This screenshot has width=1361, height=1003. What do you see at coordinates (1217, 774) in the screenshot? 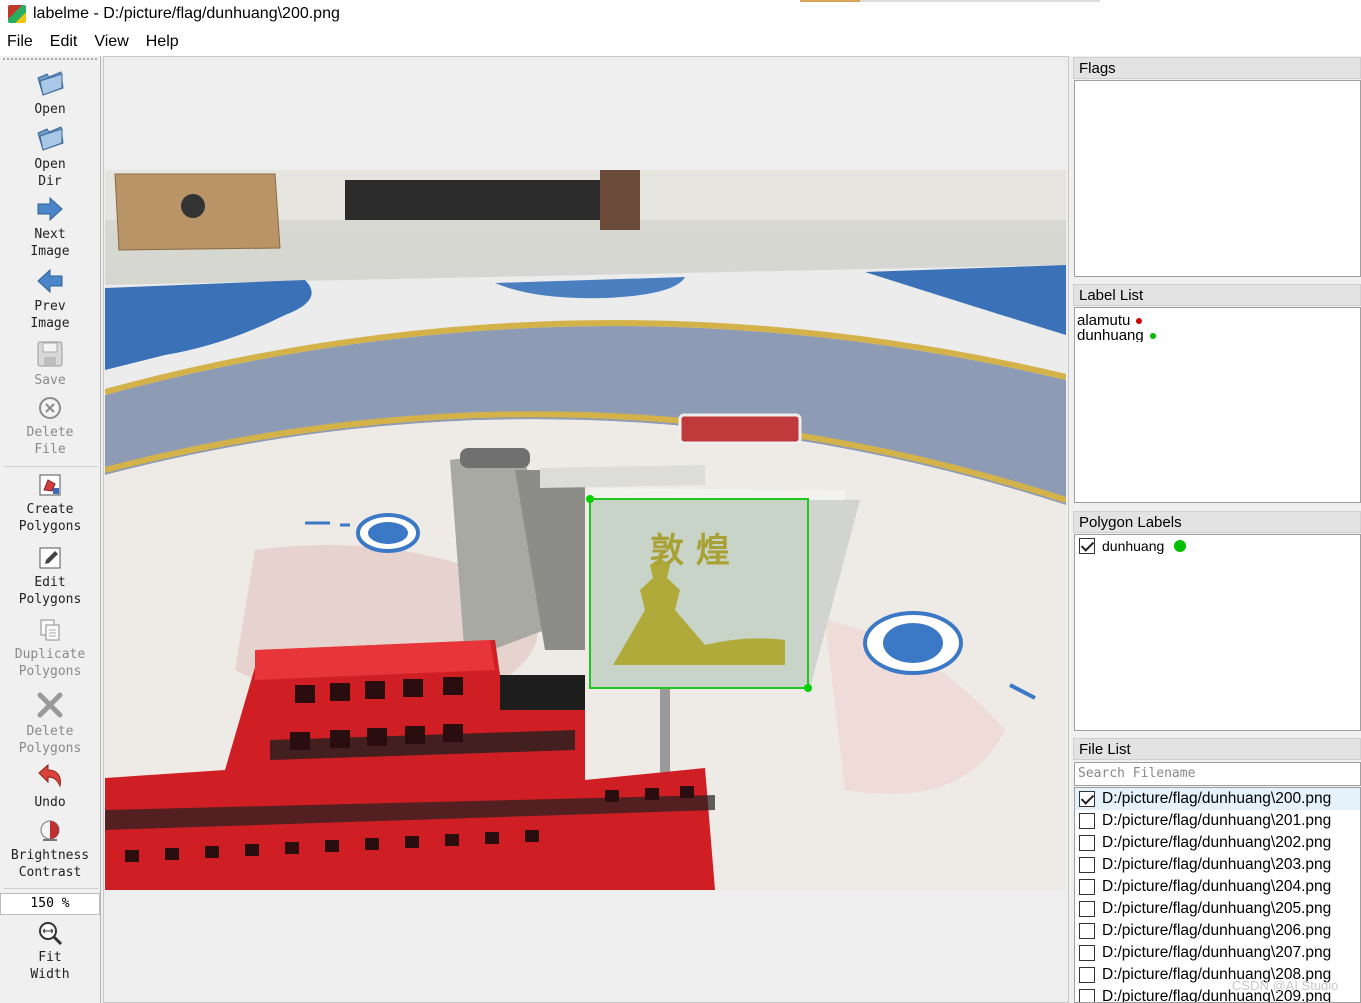
I see `search-filename-input: Search Filename` at bounding box center [1217, 774].